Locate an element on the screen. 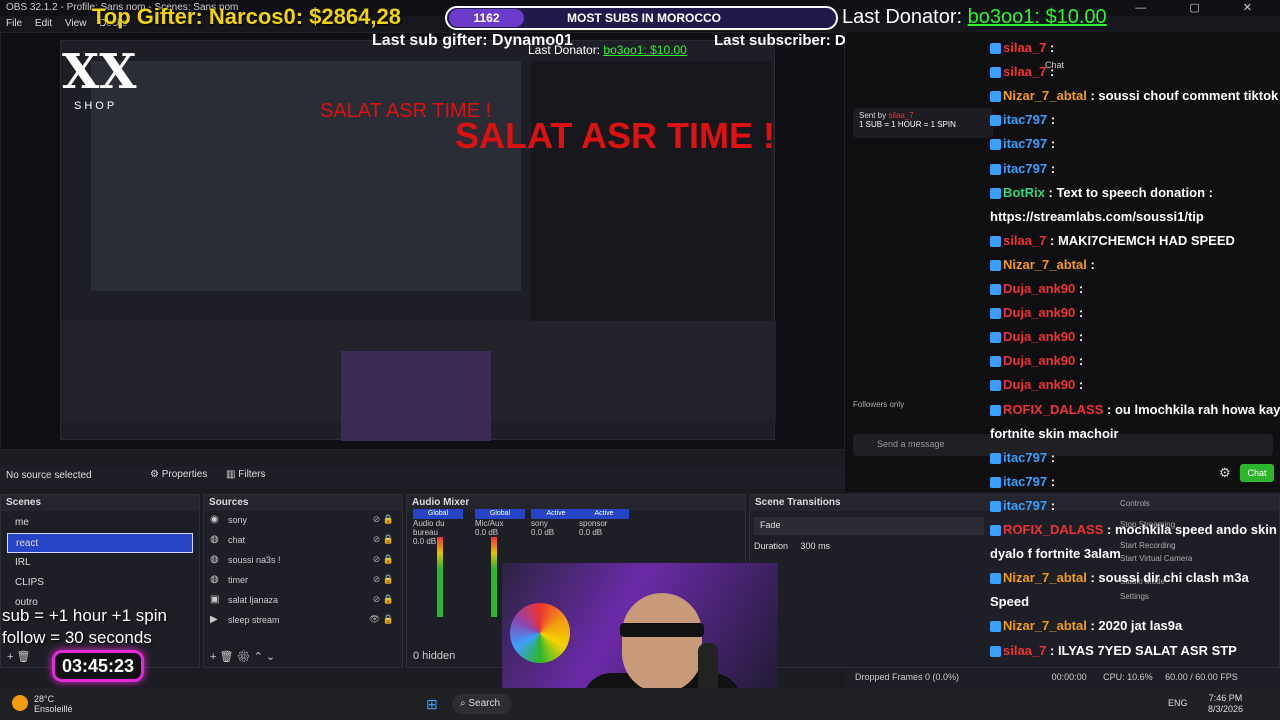 The image size is (1280, 720). scene-item: me is located at coordinates (100, 523).